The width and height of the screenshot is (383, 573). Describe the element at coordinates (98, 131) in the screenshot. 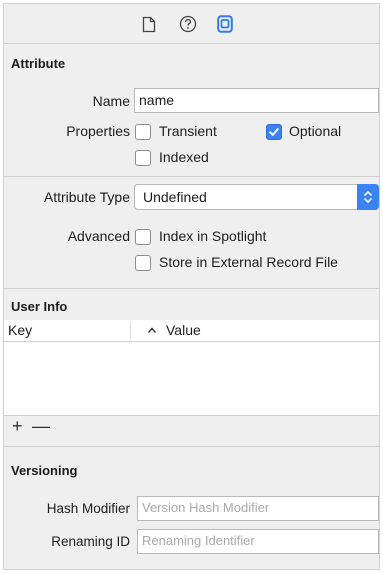

I see `properties-label: Properties` at that location.